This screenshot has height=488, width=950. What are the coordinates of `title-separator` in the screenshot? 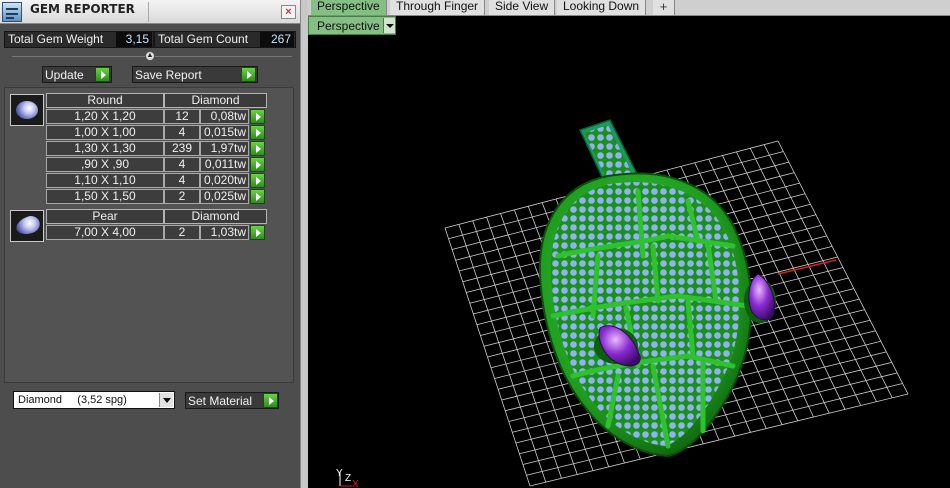 It's located at (148, 12).